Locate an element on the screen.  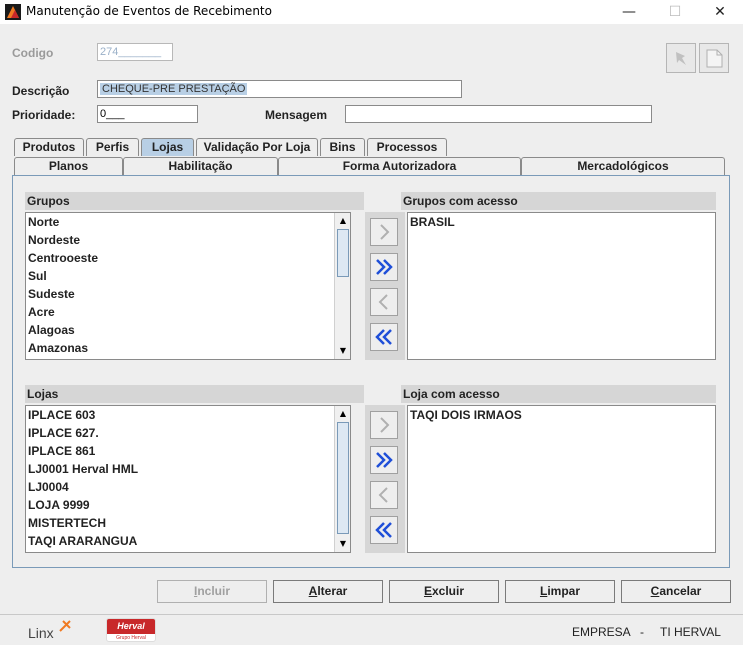
mensagem-field is located at coordinates (498, 114).